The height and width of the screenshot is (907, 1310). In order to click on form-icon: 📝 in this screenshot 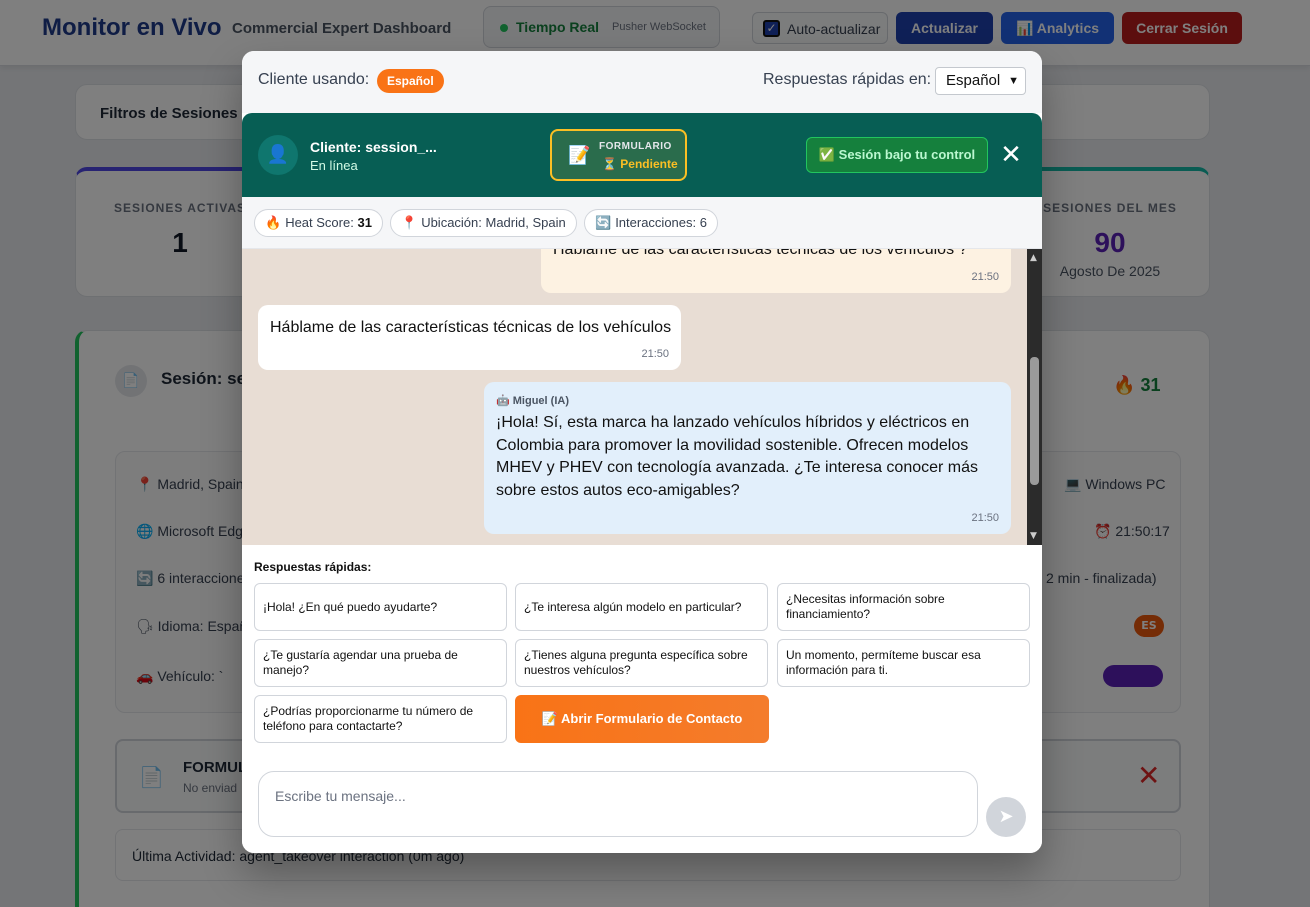, I will do `click(579, 155)`.